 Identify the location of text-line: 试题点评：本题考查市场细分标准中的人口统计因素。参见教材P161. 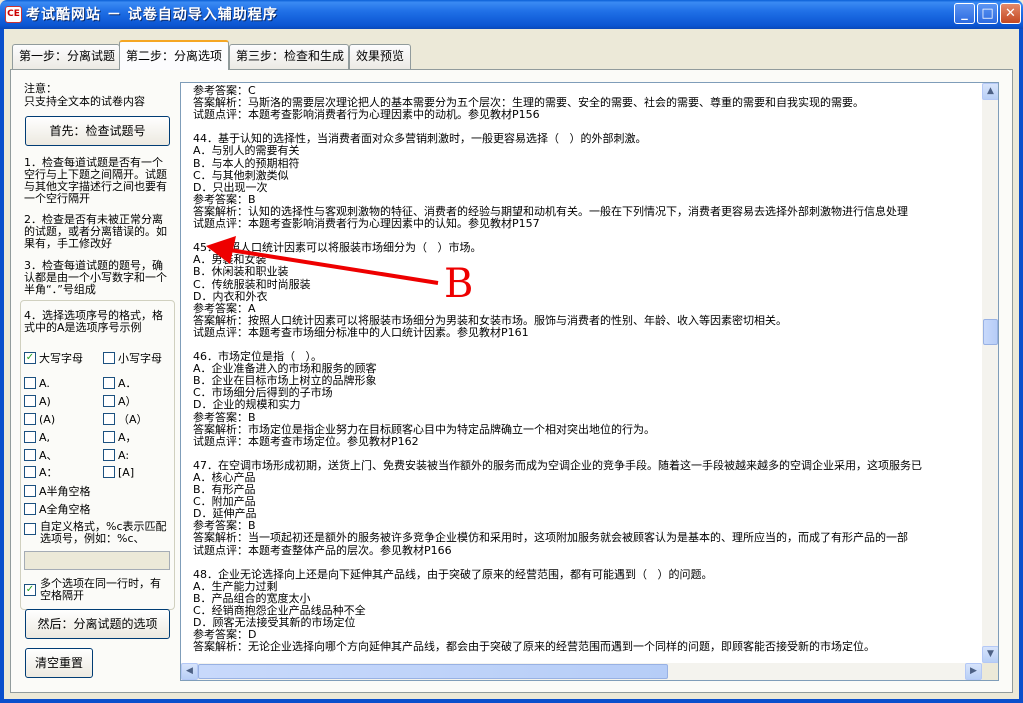
(361, 332).